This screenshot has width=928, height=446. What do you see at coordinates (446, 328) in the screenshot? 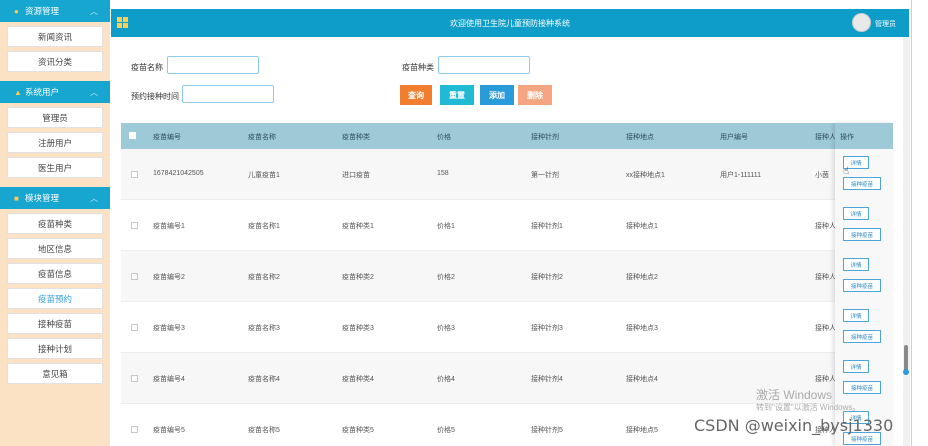
I see `table-cell: 价格3` at bounding box center [446, 328].